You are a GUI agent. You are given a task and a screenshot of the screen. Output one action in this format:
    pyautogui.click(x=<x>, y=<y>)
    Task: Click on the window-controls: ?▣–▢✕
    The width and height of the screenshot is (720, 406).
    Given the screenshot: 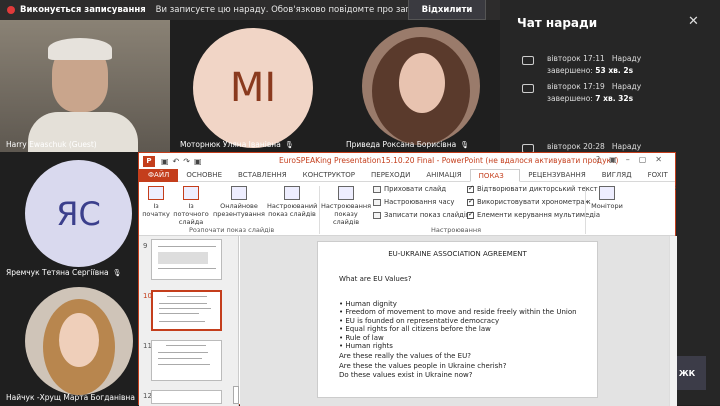 What is the action you would take?
    pyautogui.click(x=633, y=159)
    